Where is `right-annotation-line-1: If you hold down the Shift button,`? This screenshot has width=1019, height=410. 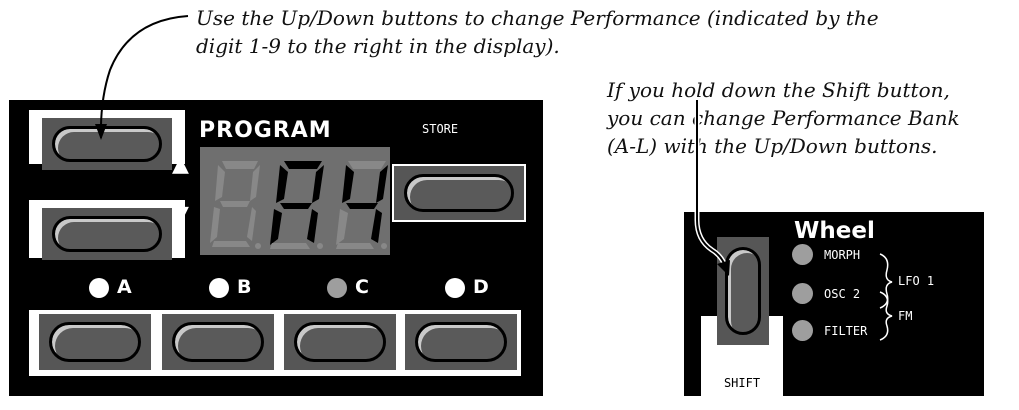 right-annotation-line-1: If you hold down the Shift button, is located at coordinates (778, 90).